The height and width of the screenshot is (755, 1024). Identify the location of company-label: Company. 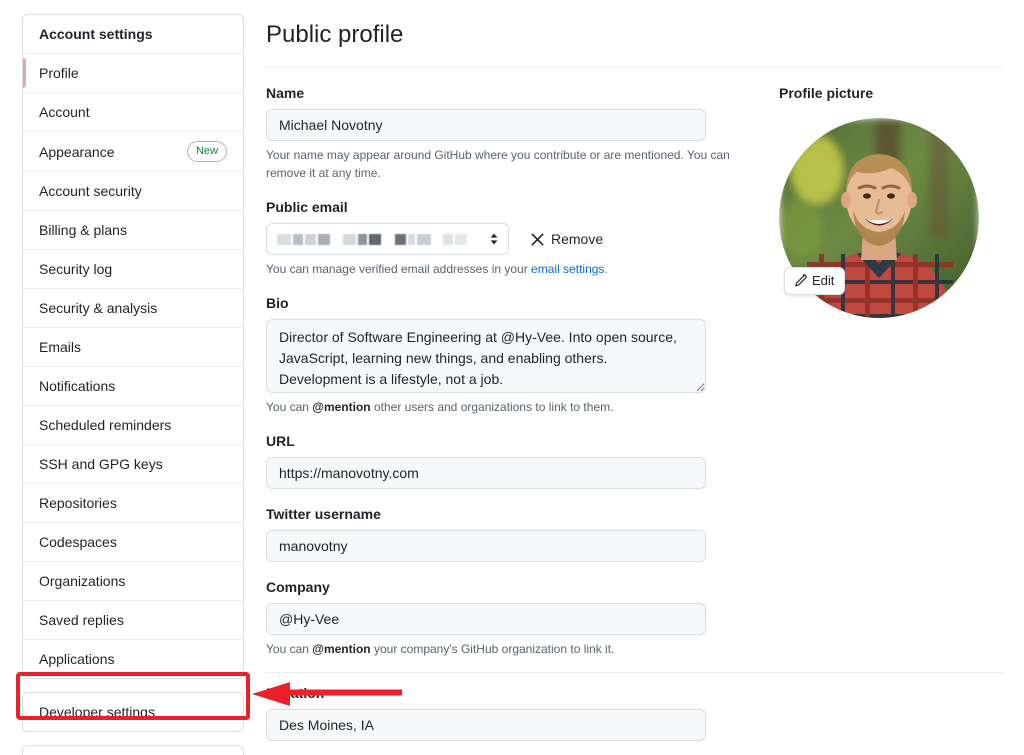
(298, 587).